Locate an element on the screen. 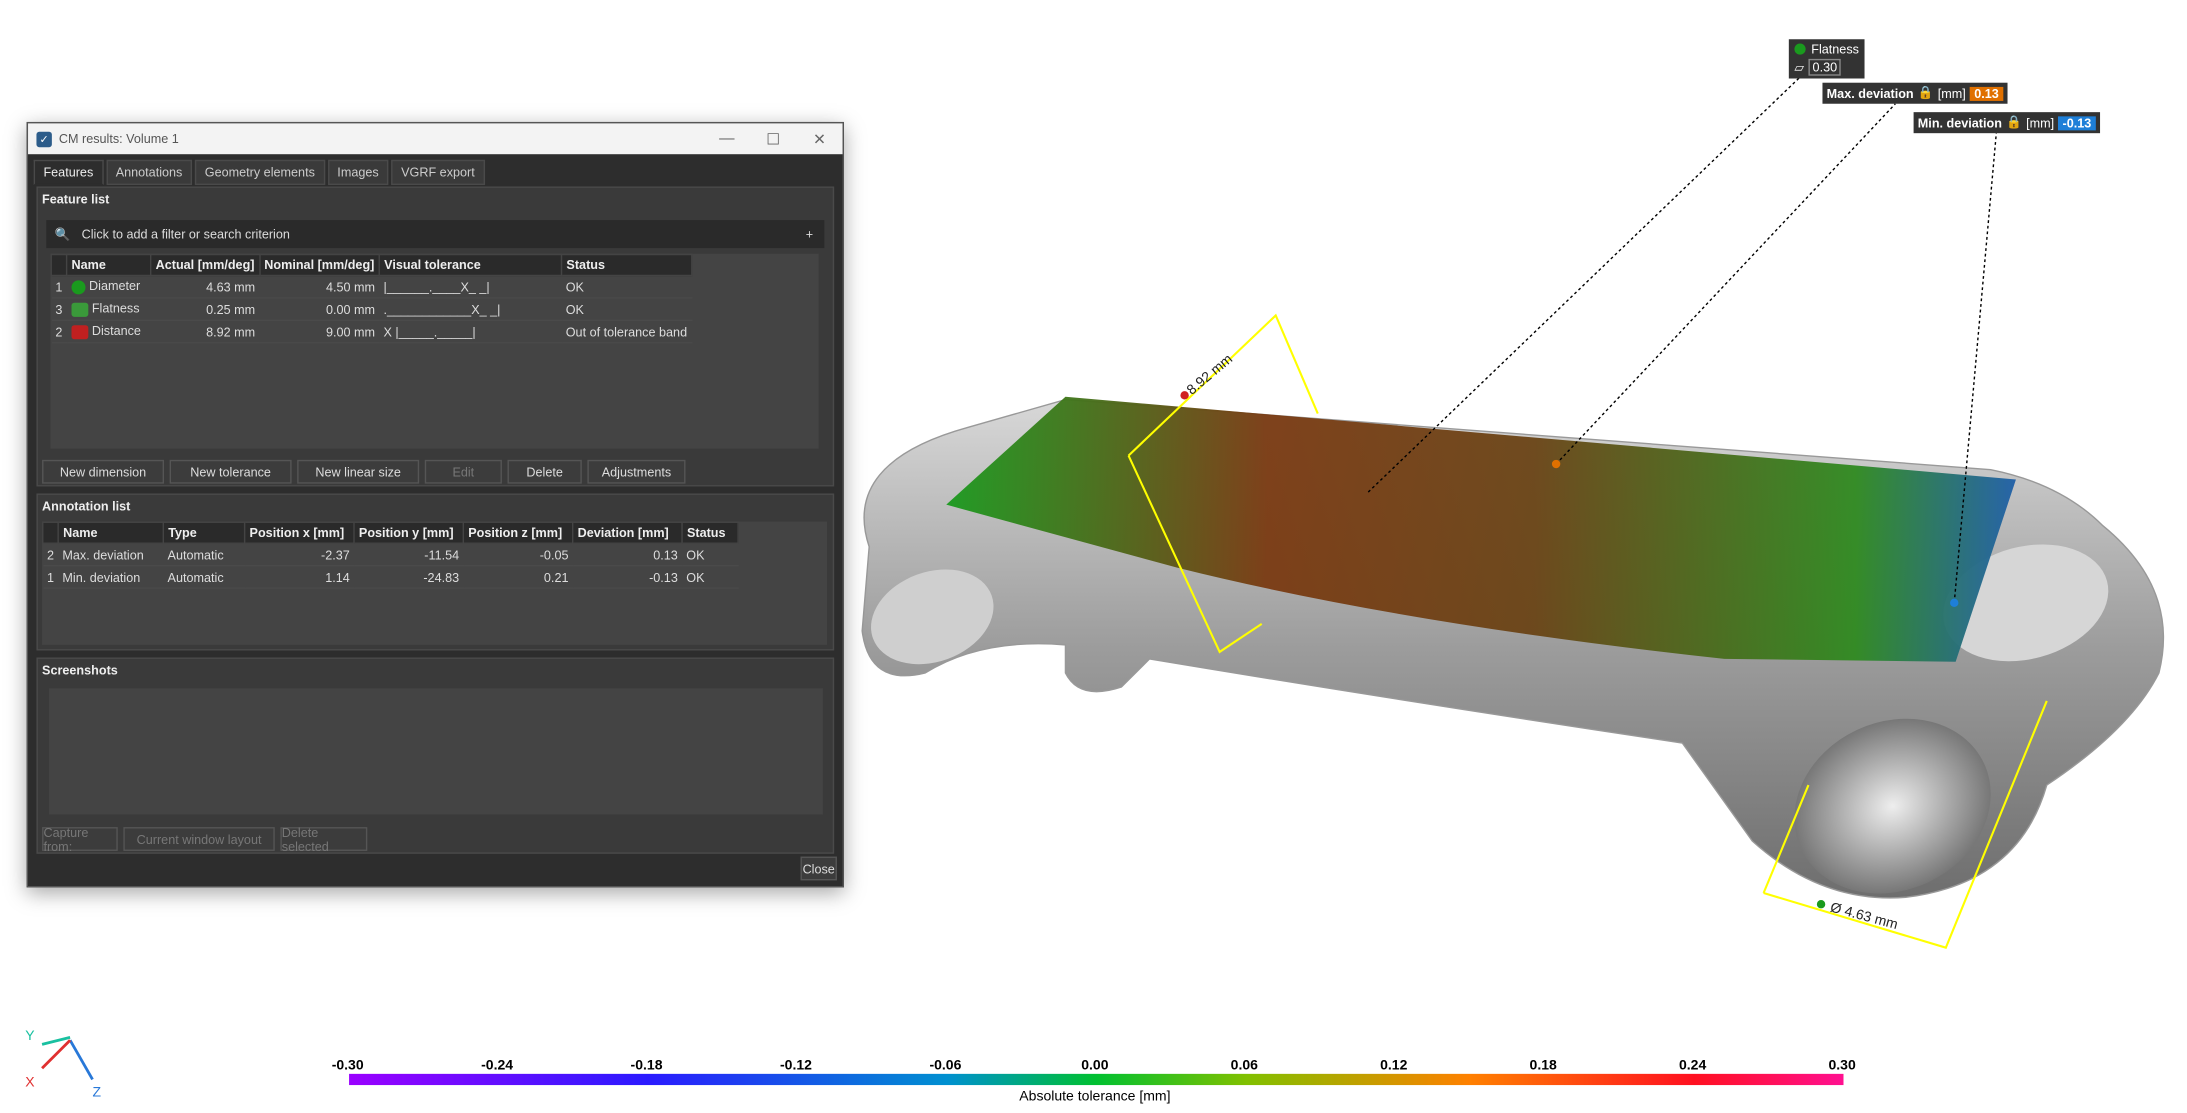 This screenshot has height=1113, width=2187. screenshots-area is located at coordinates (436, 751).